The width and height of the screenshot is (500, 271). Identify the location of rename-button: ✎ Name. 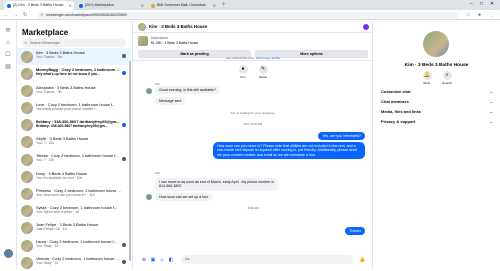
(263, 72).